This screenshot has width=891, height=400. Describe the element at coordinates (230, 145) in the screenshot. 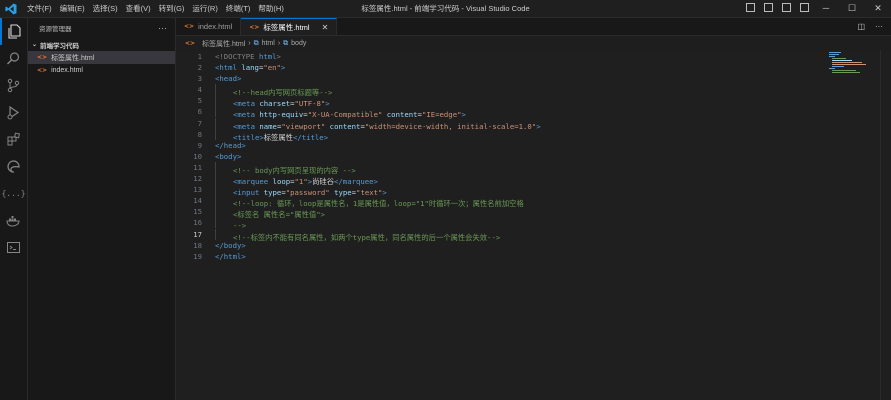

I see `token: </head>` at that location.